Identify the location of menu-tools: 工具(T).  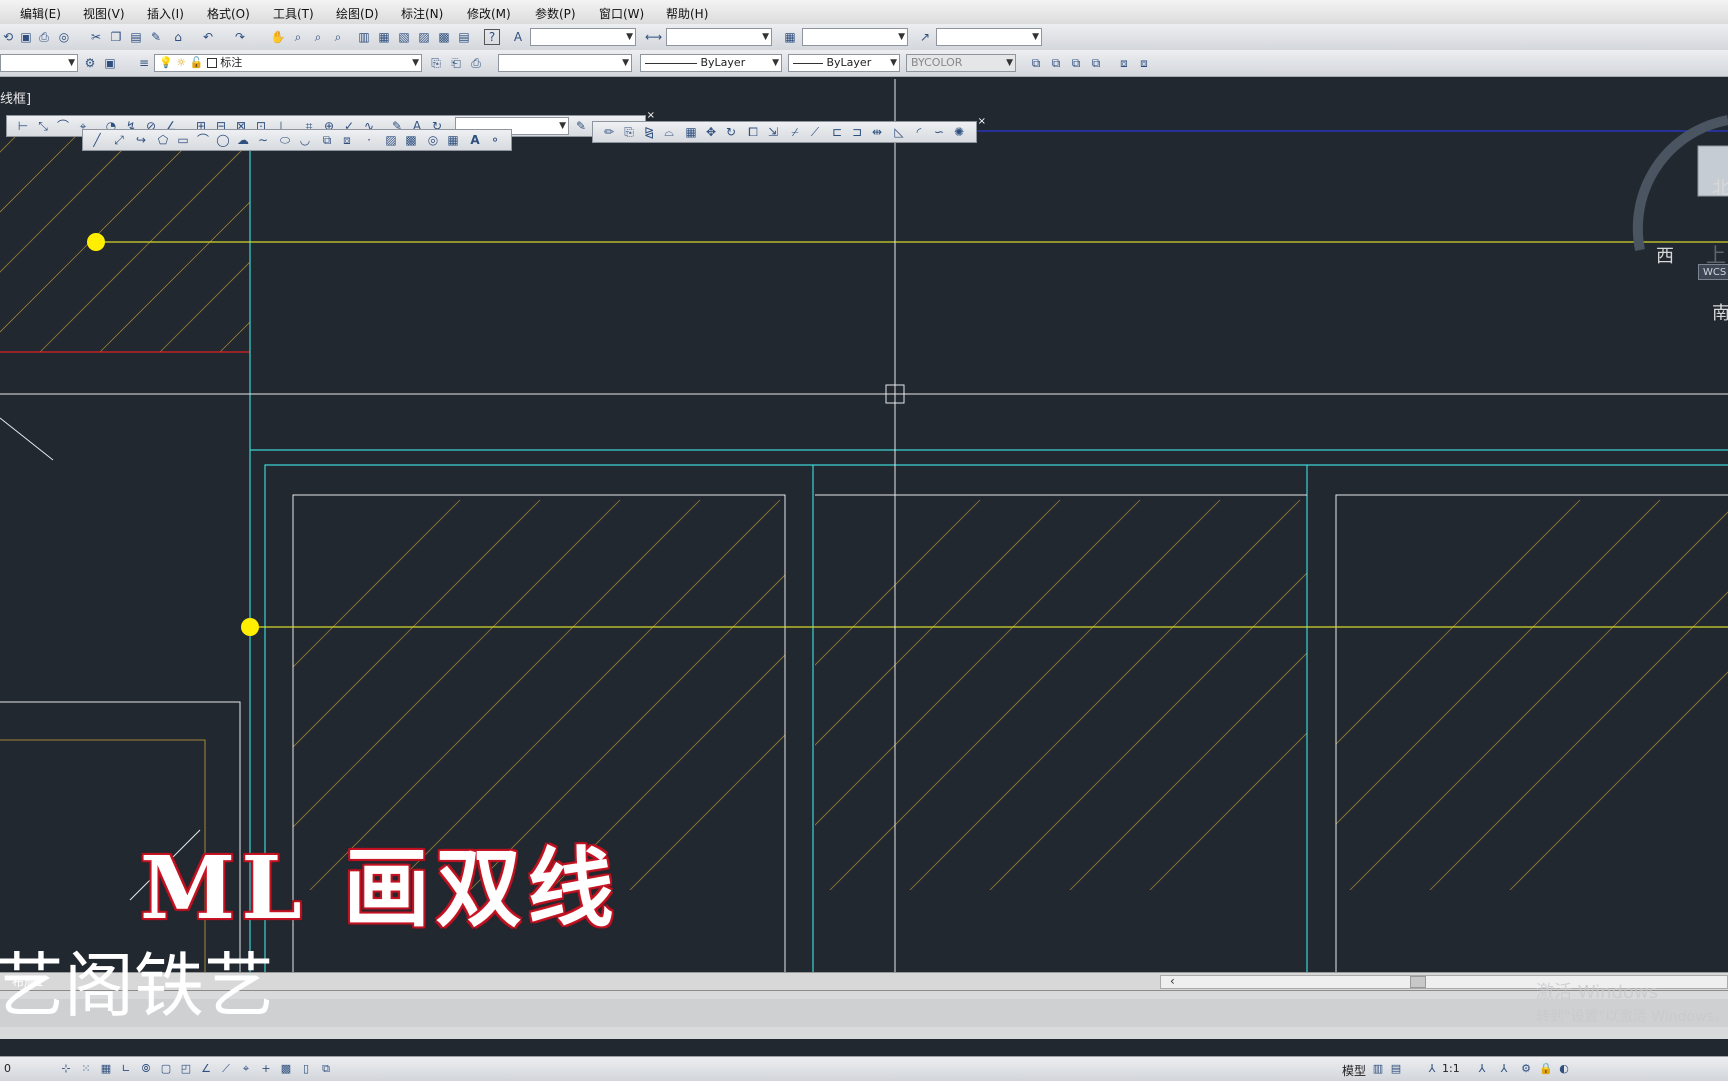
(293, 13).